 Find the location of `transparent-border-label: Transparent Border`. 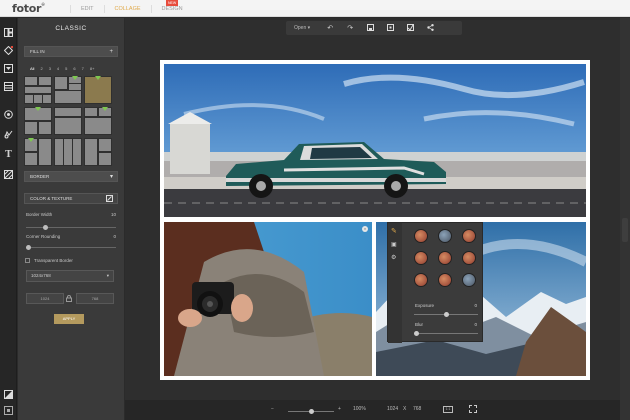

transparent-border-label: Transparent Border is located at coordinates (53, 260).